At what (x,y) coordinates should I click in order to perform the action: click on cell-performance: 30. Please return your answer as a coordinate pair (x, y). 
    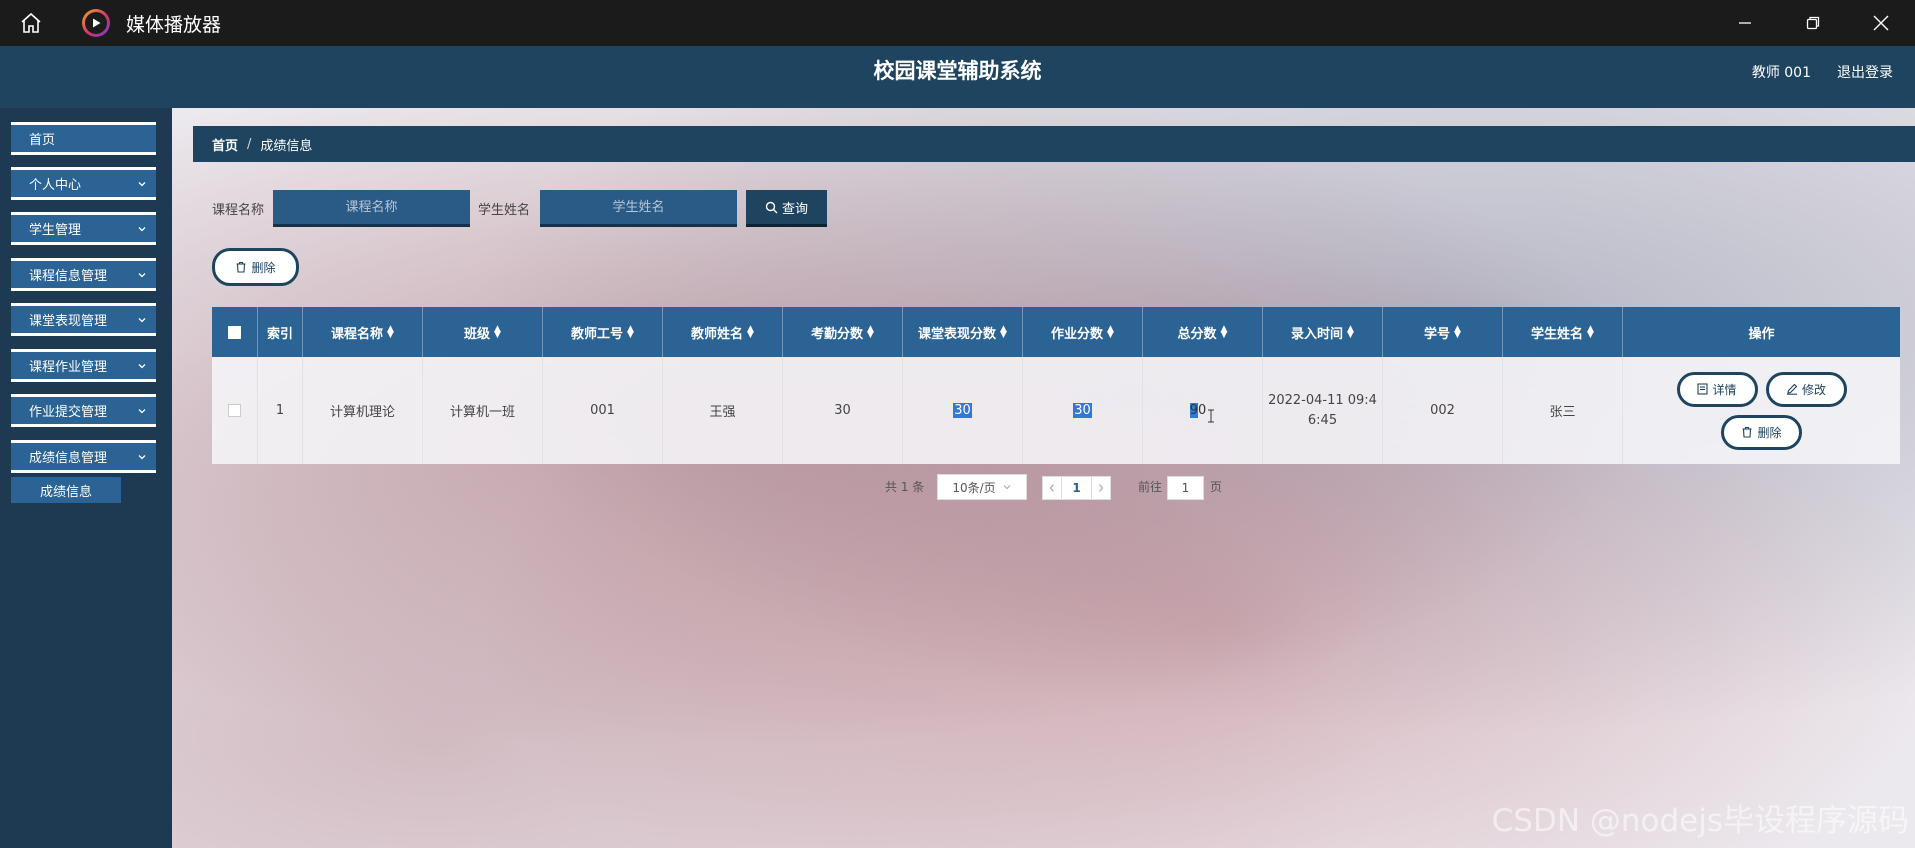
    Looking at the image, I should click on (963, 410).